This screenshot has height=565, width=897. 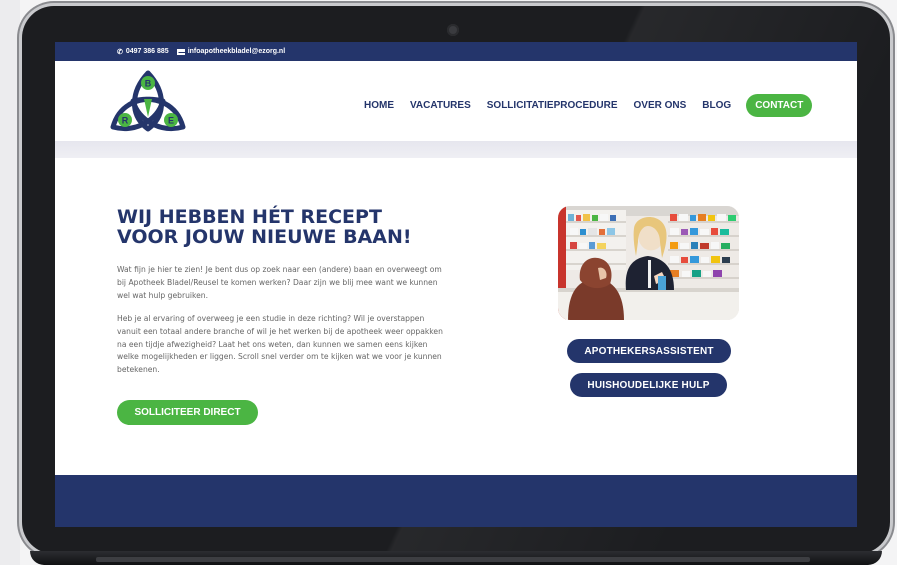 What do you see at coordinates (648, 263) in the screenshot?
I see `pharmacy-photo` at bounding box center [648, 263].